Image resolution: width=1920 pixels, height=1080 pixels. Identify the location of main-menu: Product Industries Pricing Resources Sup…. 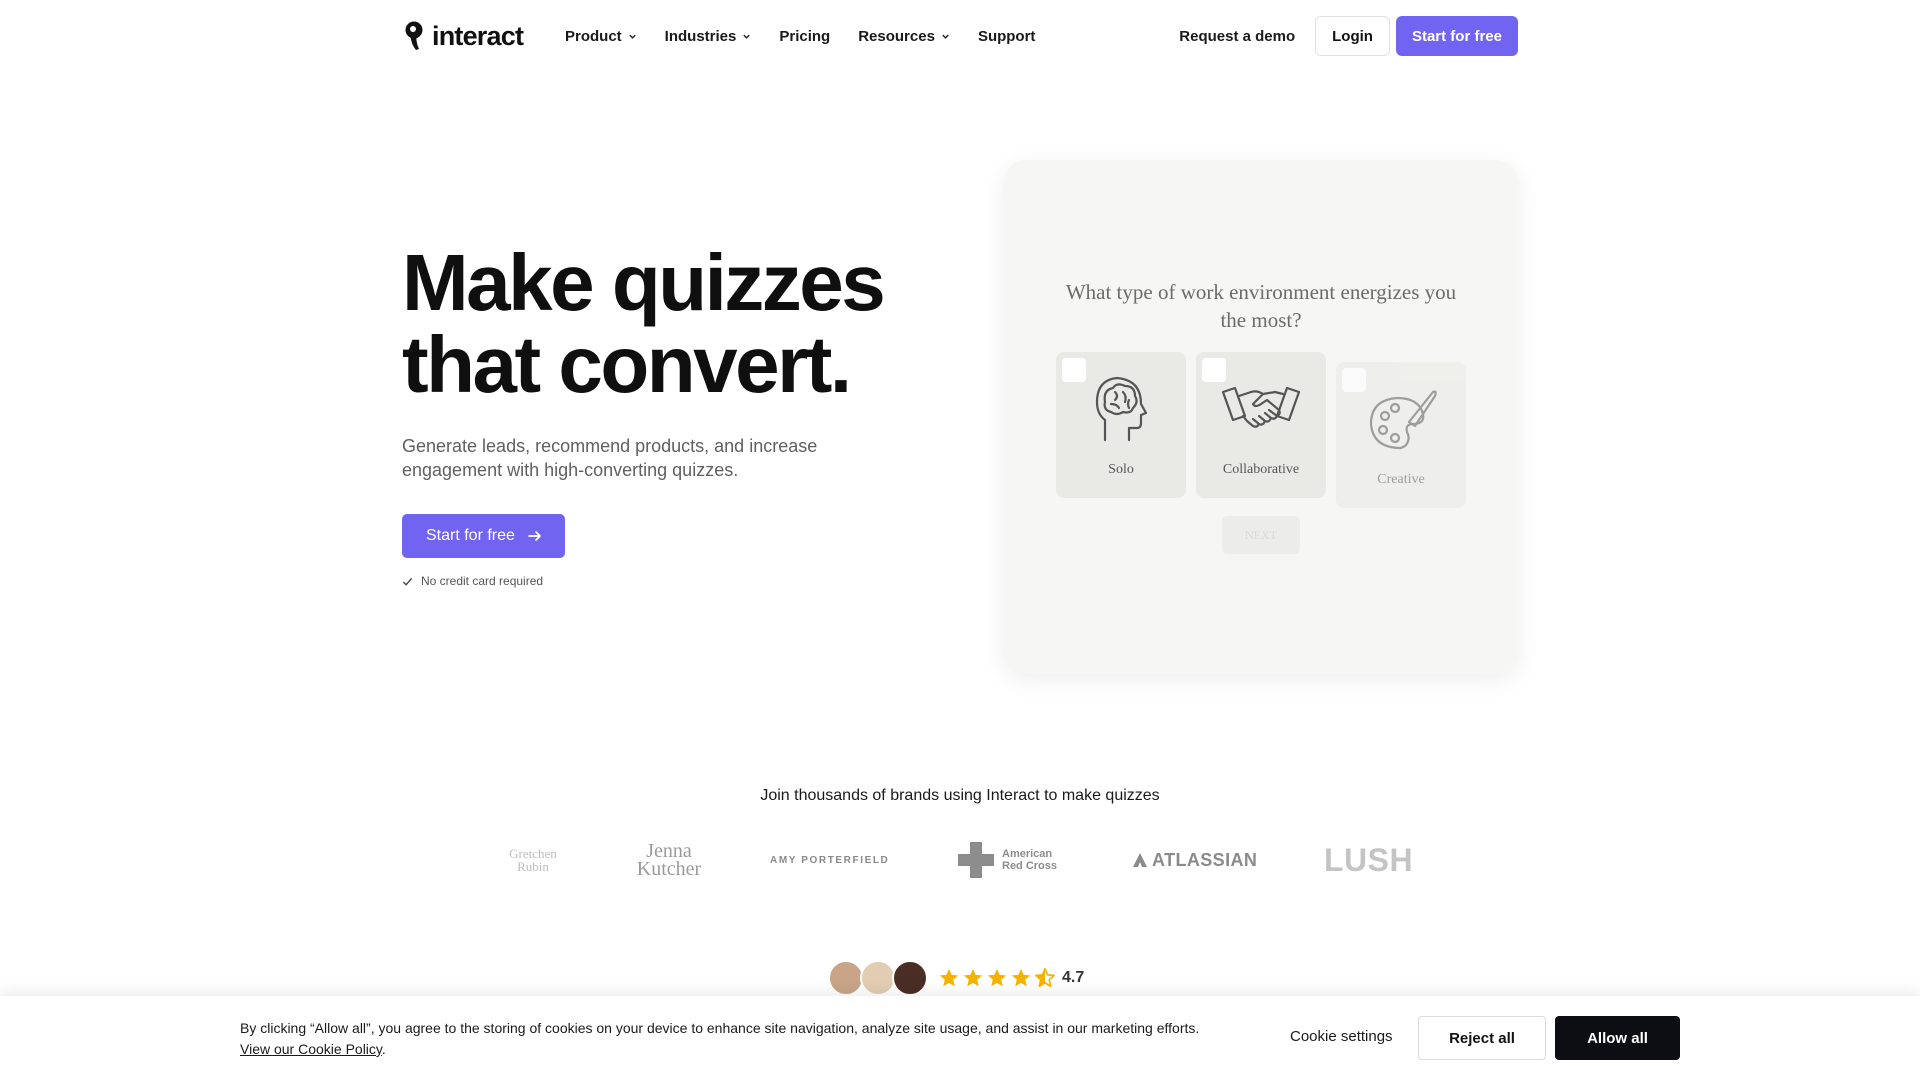
(800, 36).